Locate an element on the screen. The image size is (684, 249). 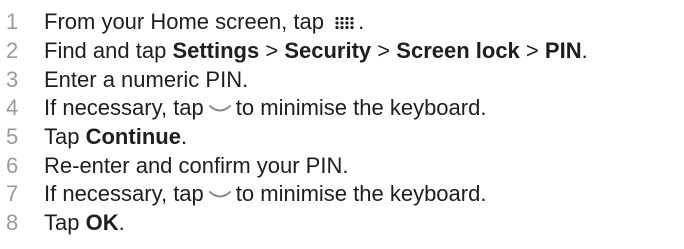
step-text: Tap OK. is located at coordinates (84, 222).